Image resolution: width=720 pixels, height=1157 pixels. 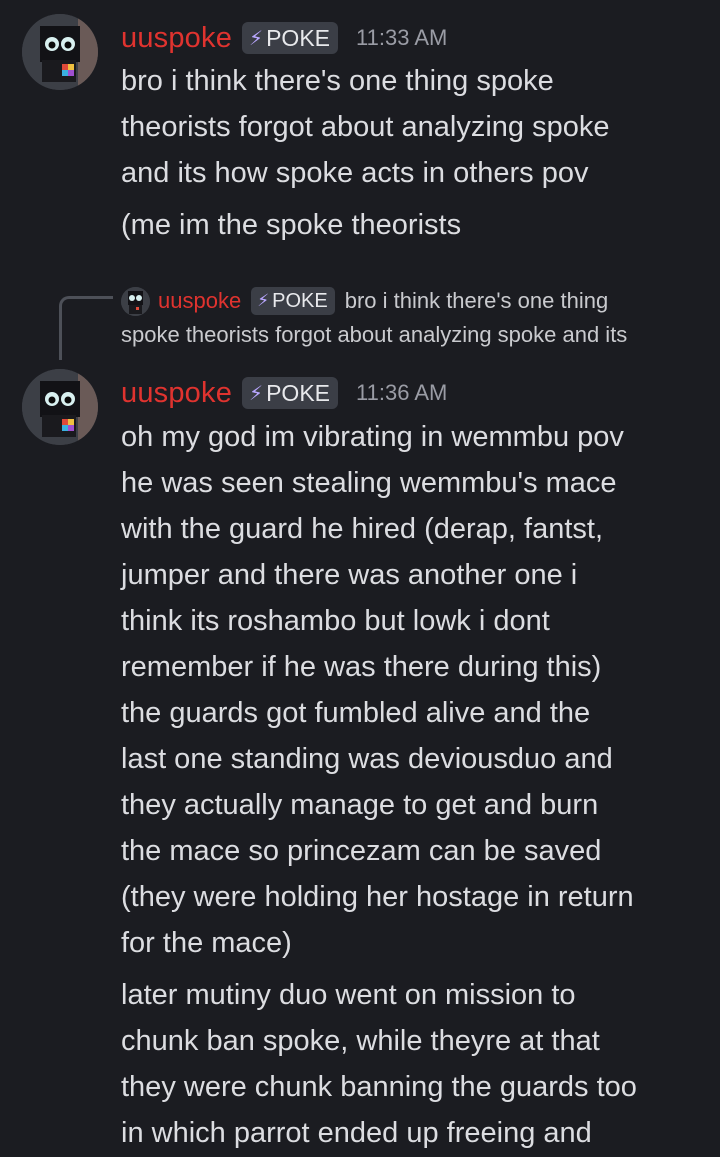 I want to click on message-line: chunk ban spoke, while theyre at that, so click(x=360, y=1041).